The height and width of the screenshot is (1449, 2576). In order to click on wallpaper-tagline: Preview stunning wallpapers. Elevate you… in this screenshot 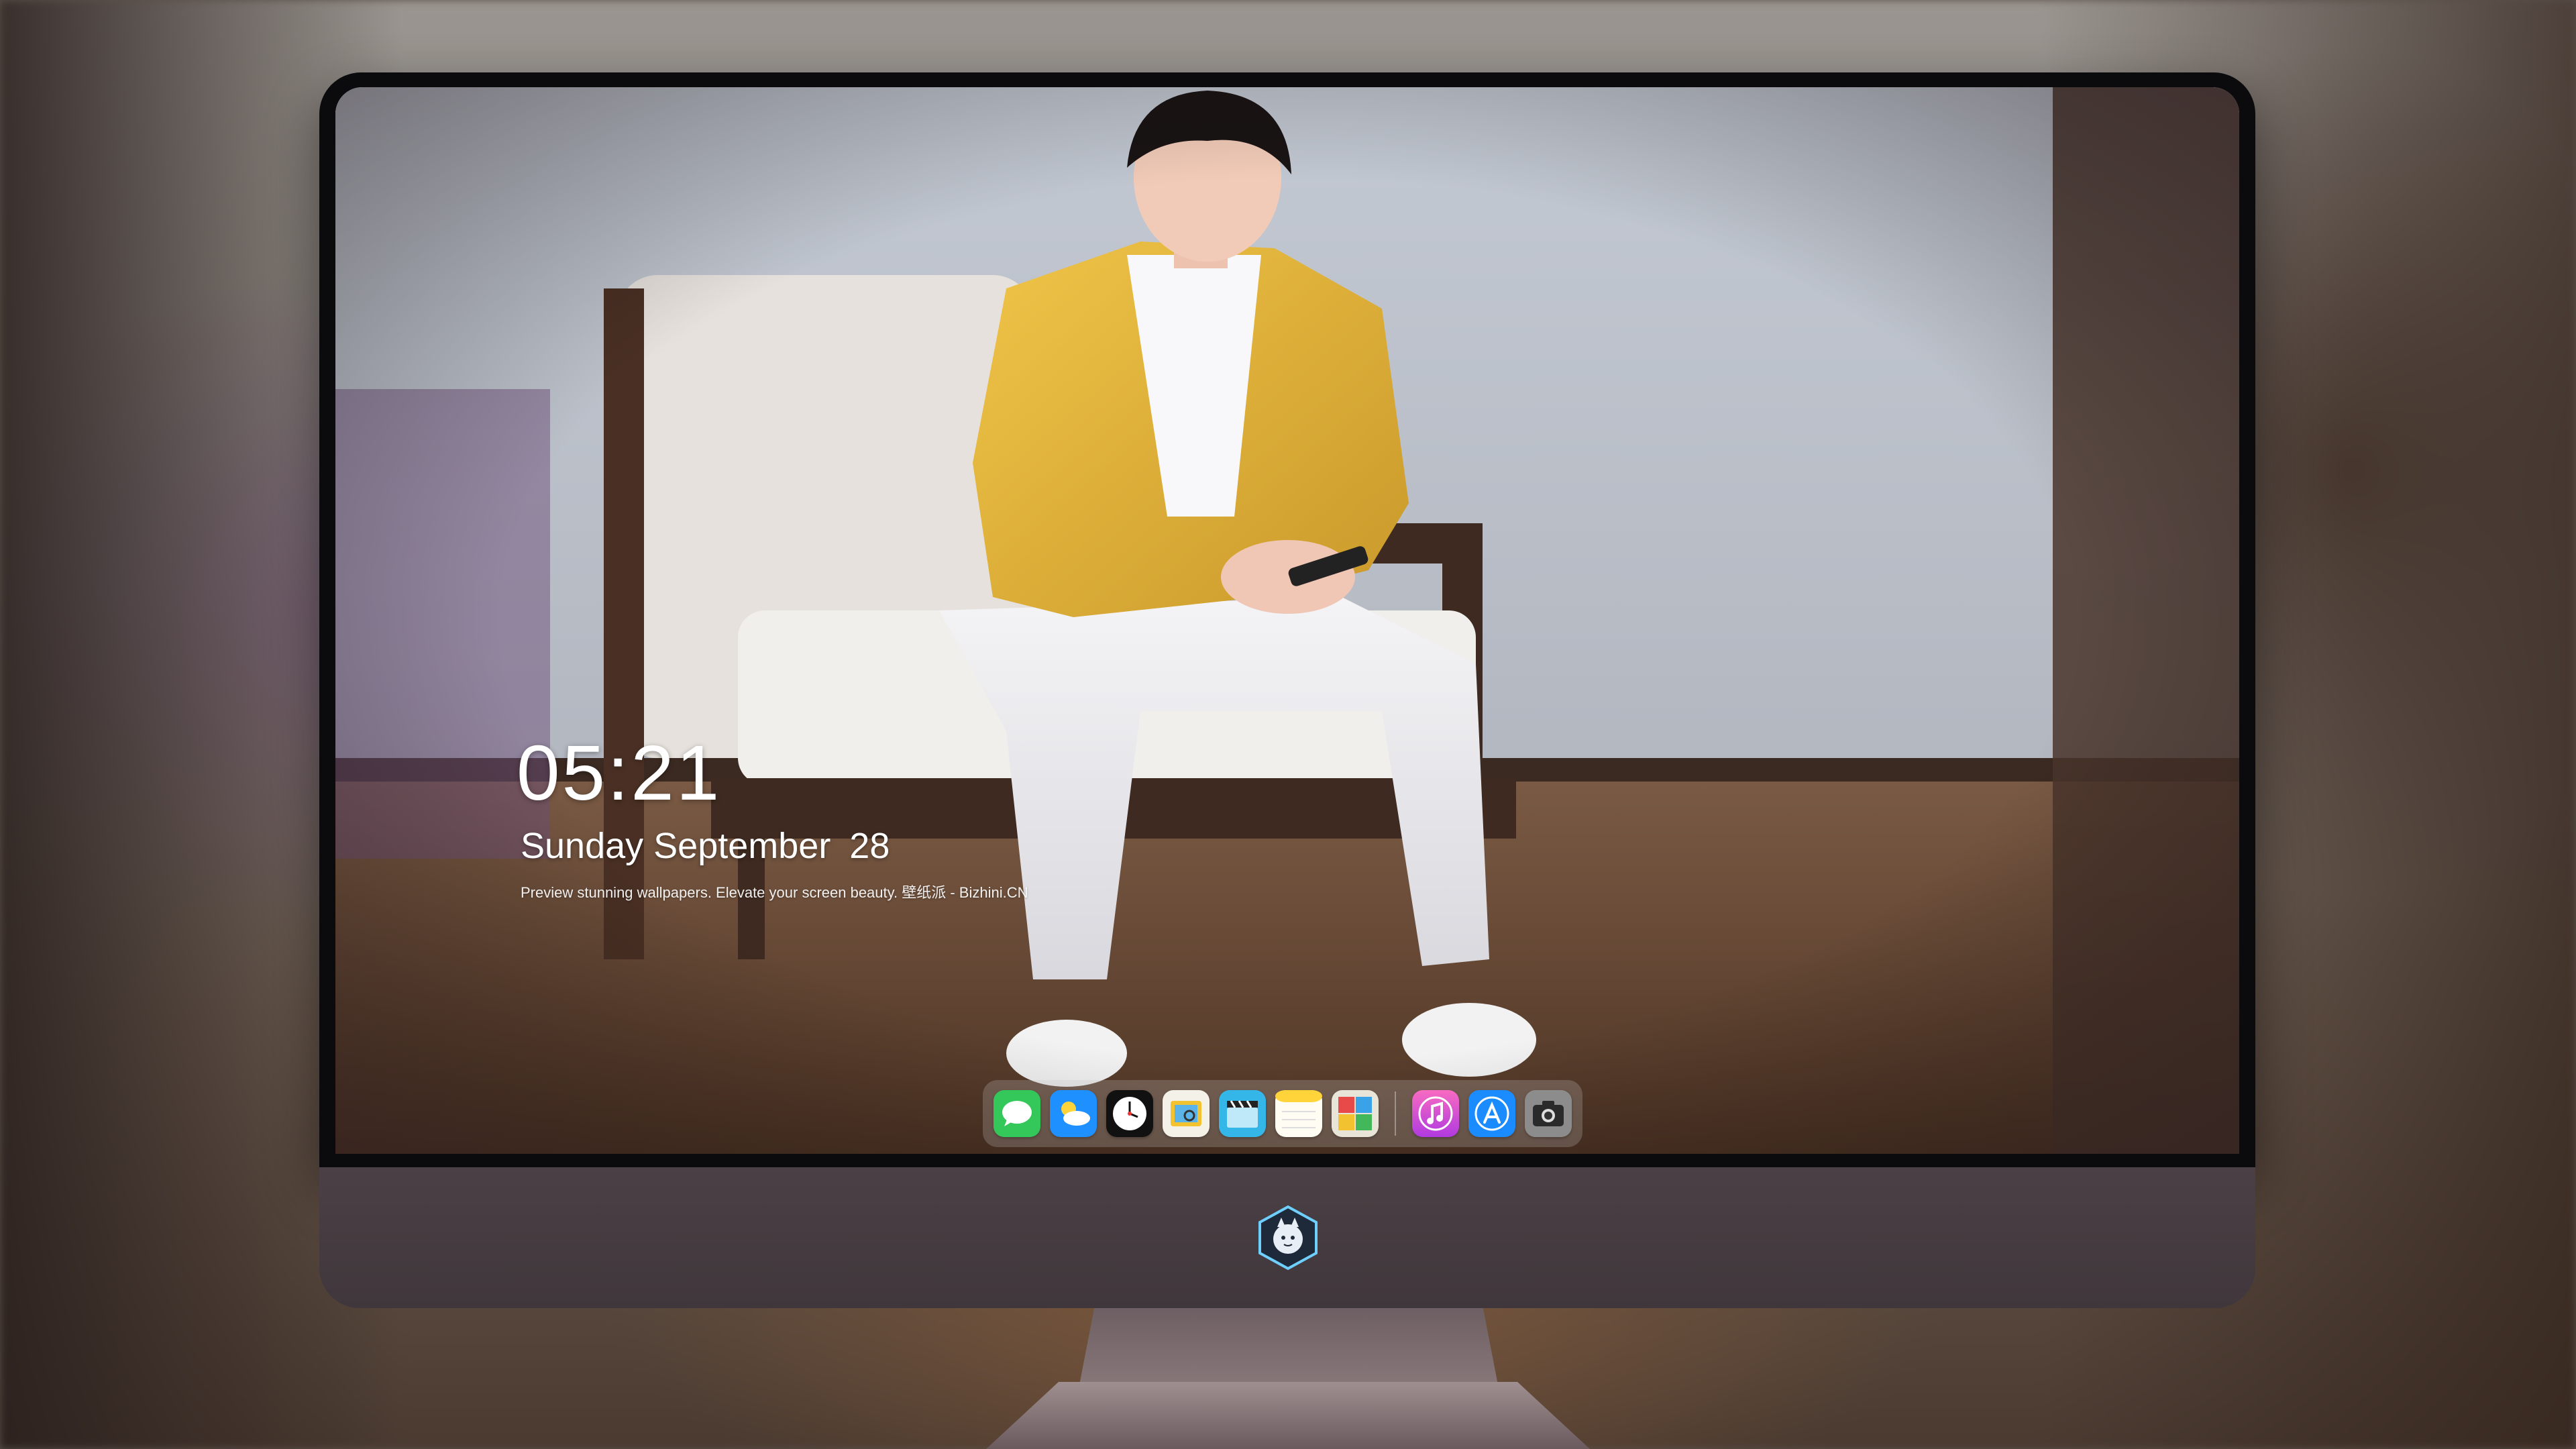, I will do `click(774, 892)`.